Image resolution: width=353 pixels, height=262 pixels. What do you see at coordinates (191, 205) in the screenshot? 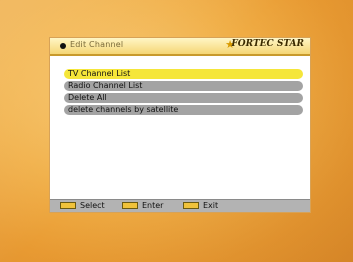
I see `exit-key-icon` at bounding box center [191, 205].